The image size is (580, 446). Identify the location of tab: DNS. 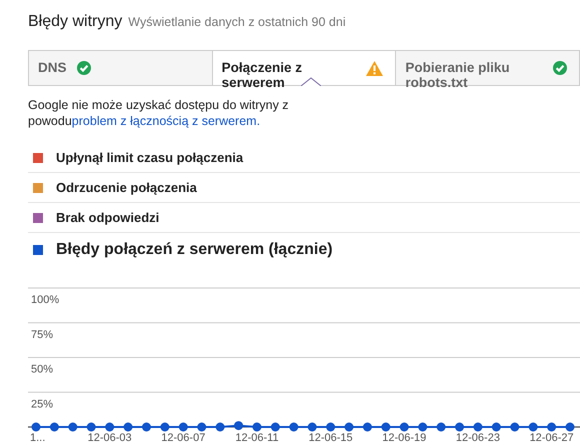
(120, 68).